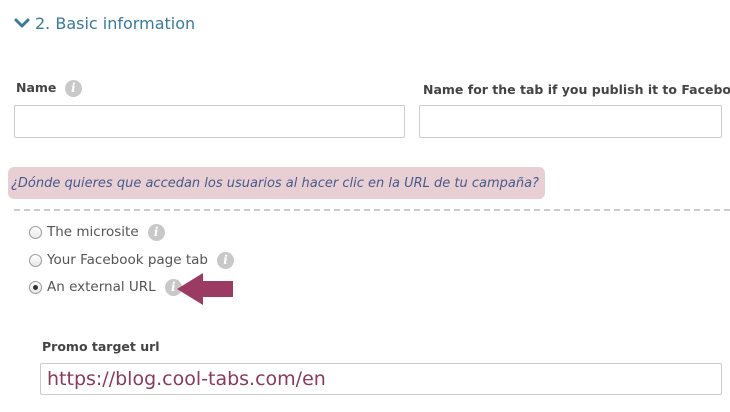 The height and width of the screenshot is (412, 730). Describe the element at coordinates (381, 379) in the screenshot. I see `promo-target-url-input` at that location.